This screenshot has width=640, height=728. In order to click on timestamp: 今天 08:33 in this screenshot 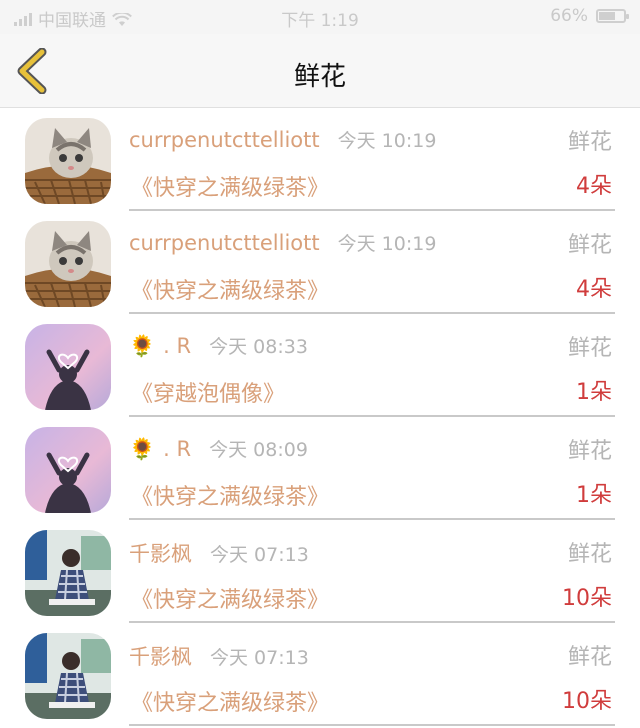, I will do `click(258, 347)`.